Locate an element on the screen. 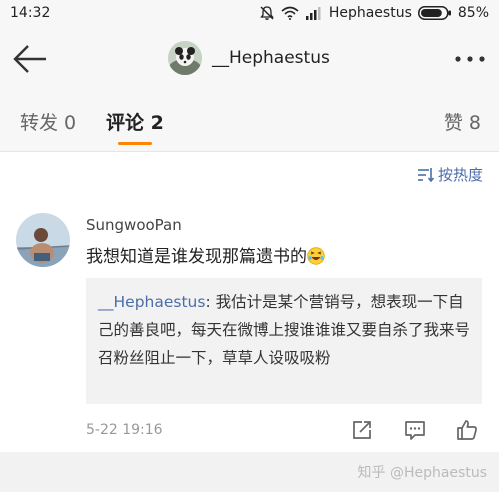 Image resolution: width=499 pixels, height=492 pixels. status-bar: 14:32 Hephaestus 85% is located at coordinates (249, 14).